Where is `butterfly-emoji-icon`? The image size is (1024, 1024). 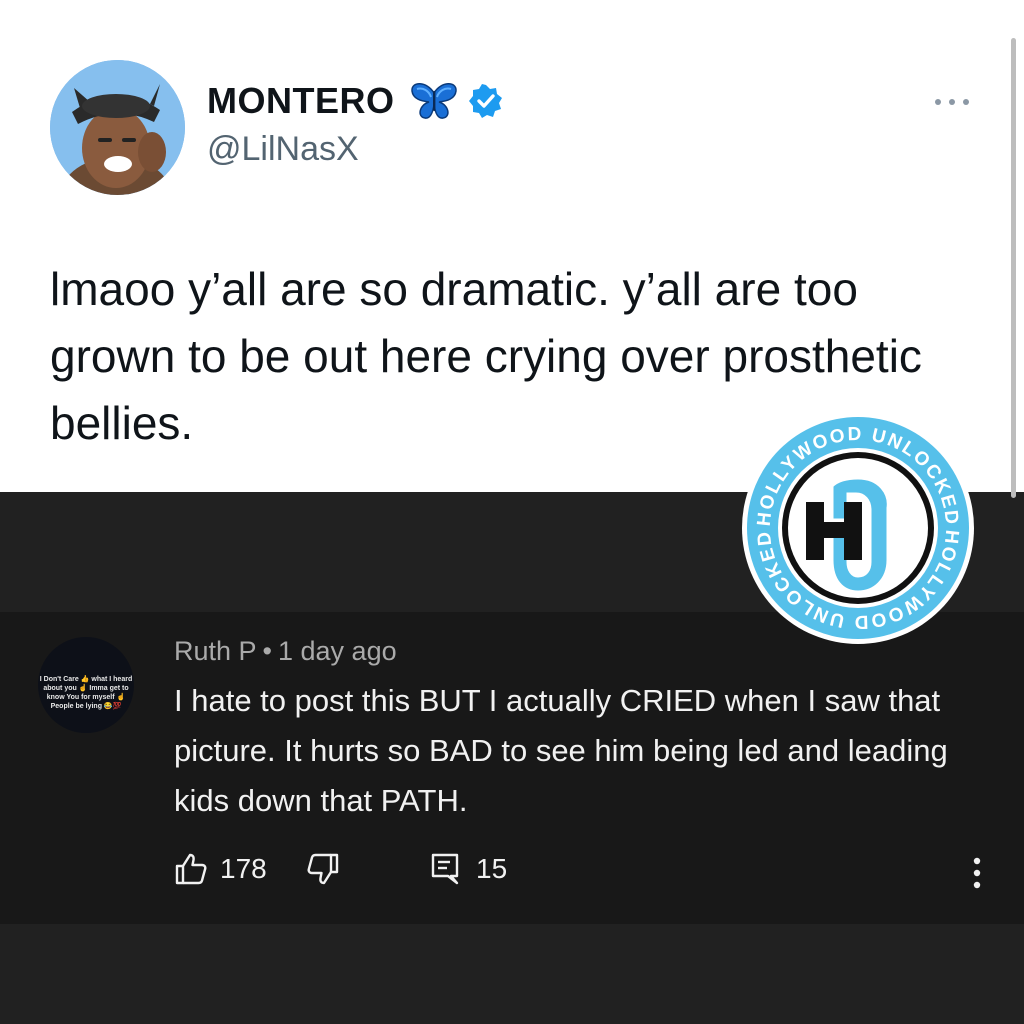
butterfly-emoji-icon is located at coordinates (434, 101).